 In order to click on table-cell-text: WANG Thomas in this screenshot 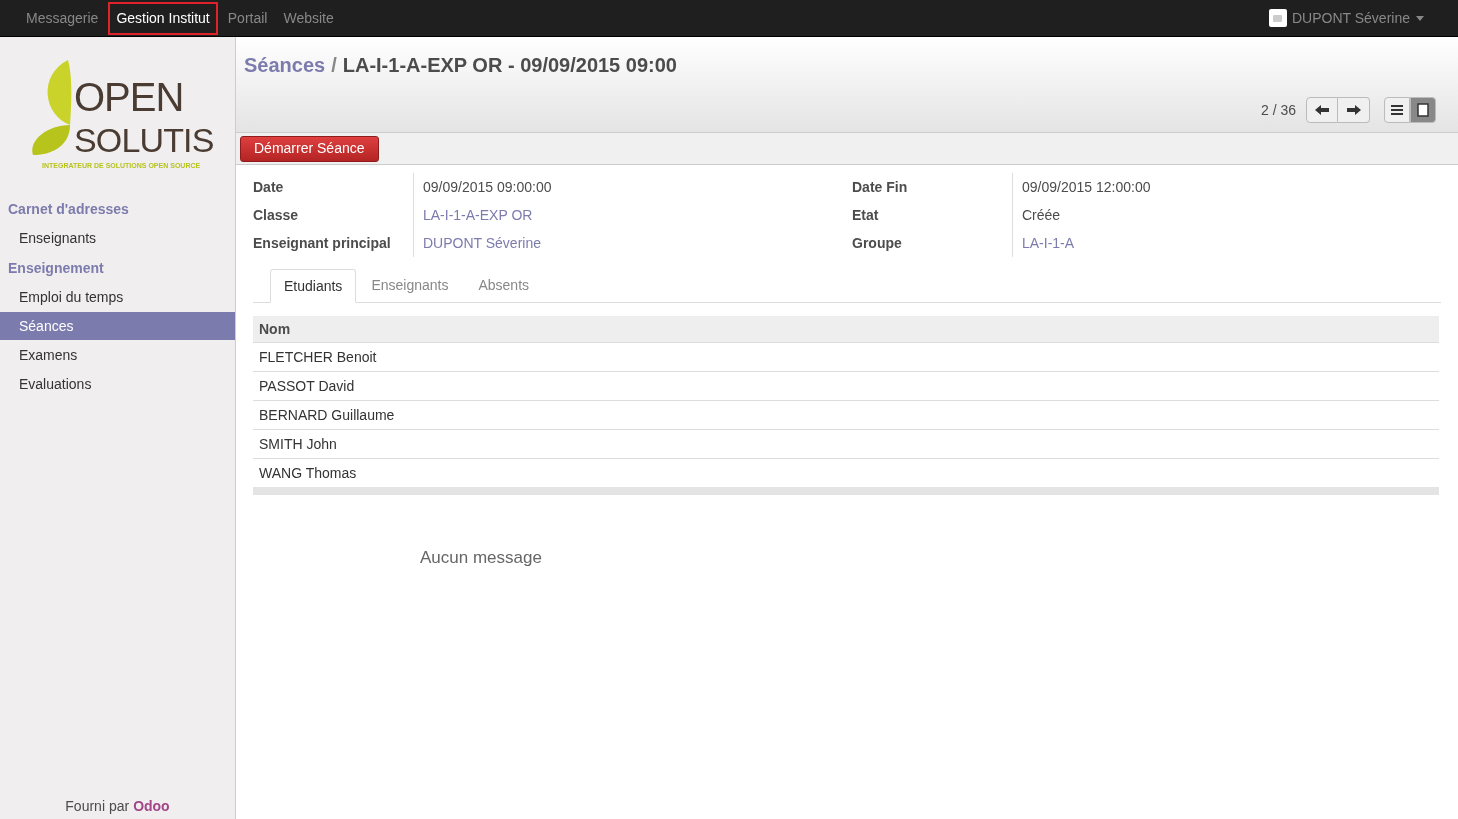, I will do `click(308, 473)`.